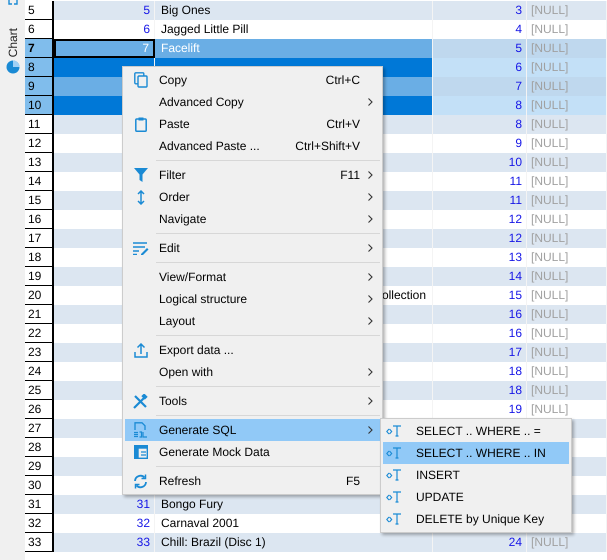 The image size is (607, 560). Describe the element at coordinates (39, 504) in the screenshot. I see `row-number: 31` at that location.